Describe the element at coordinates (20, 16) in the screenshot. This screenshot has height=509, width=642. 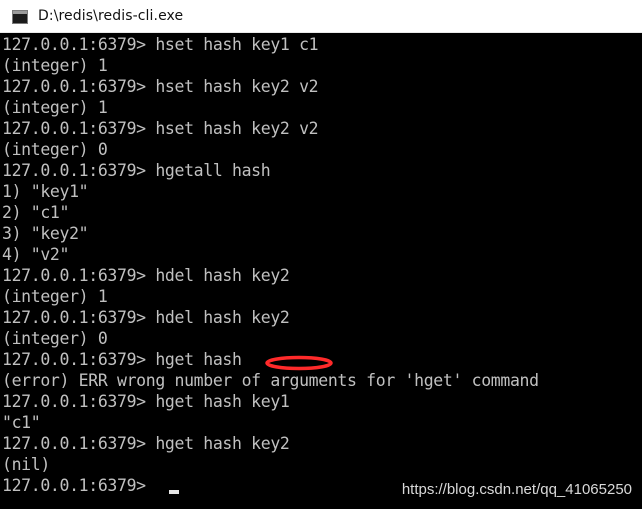
I see `console-window-icon` at that location.